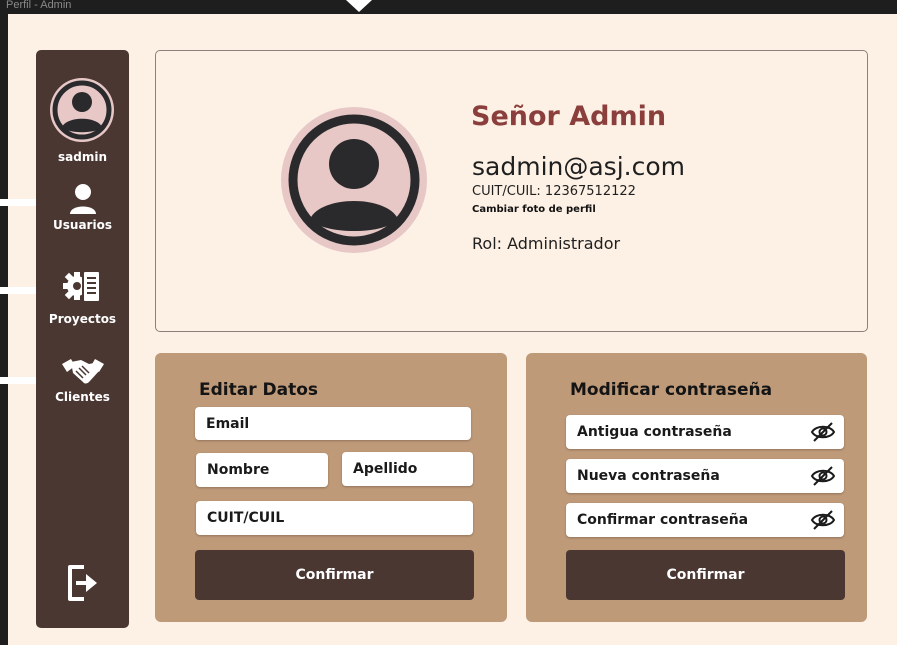 Image resolution: width=897 pixels, height=645 pixels. I want to click on logout-icon, so click(82, 583).